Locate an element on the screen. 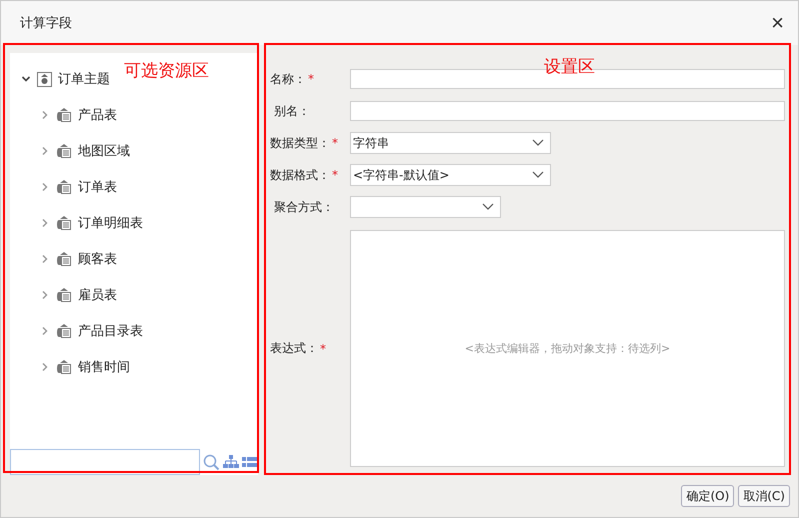 Image resolution: width=799 pixels, height=518 pixels. tree-item: 订单表 is located at coordinates (97, 187).